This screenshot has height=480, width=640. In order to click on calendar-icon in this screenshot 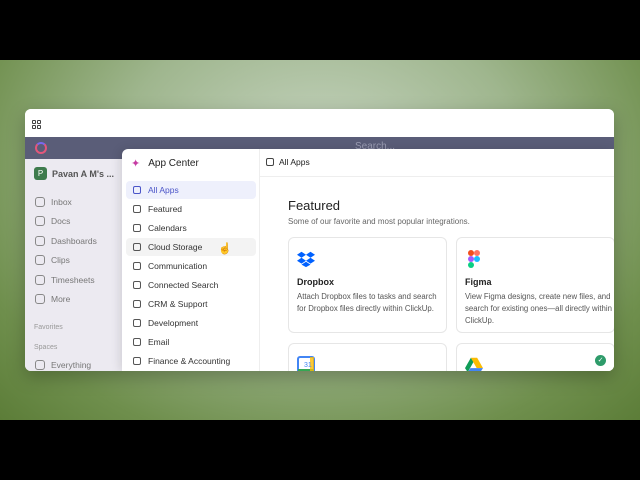, I will do `click(137, 228)`.